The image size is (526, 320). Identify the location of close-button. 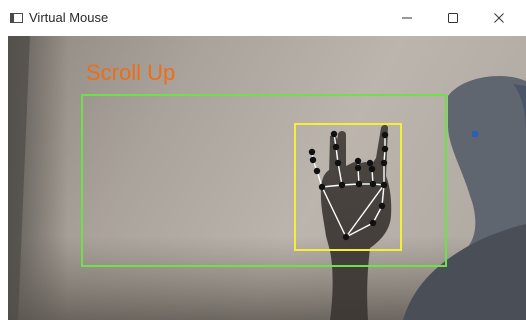
(499, 18).